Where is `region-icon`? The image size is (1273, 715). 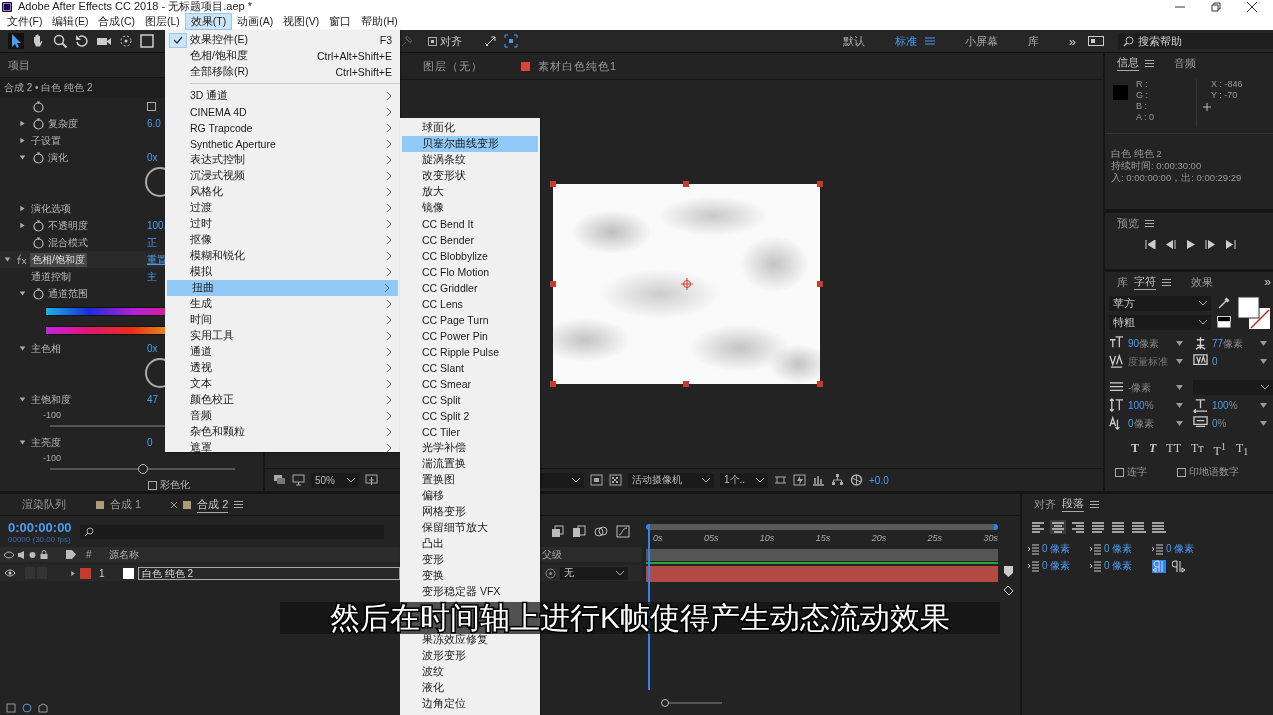 region-icon is located at coordinates (596, 480).